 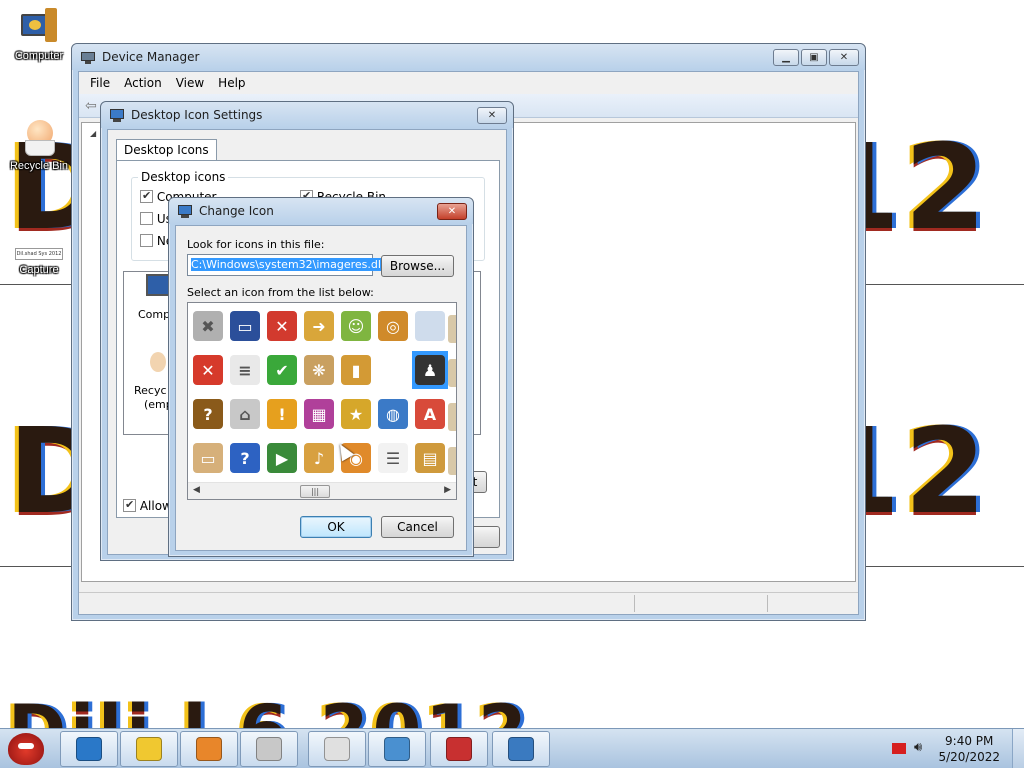 I want to click on icon-list-item: ★, so click(x=356, y=414).